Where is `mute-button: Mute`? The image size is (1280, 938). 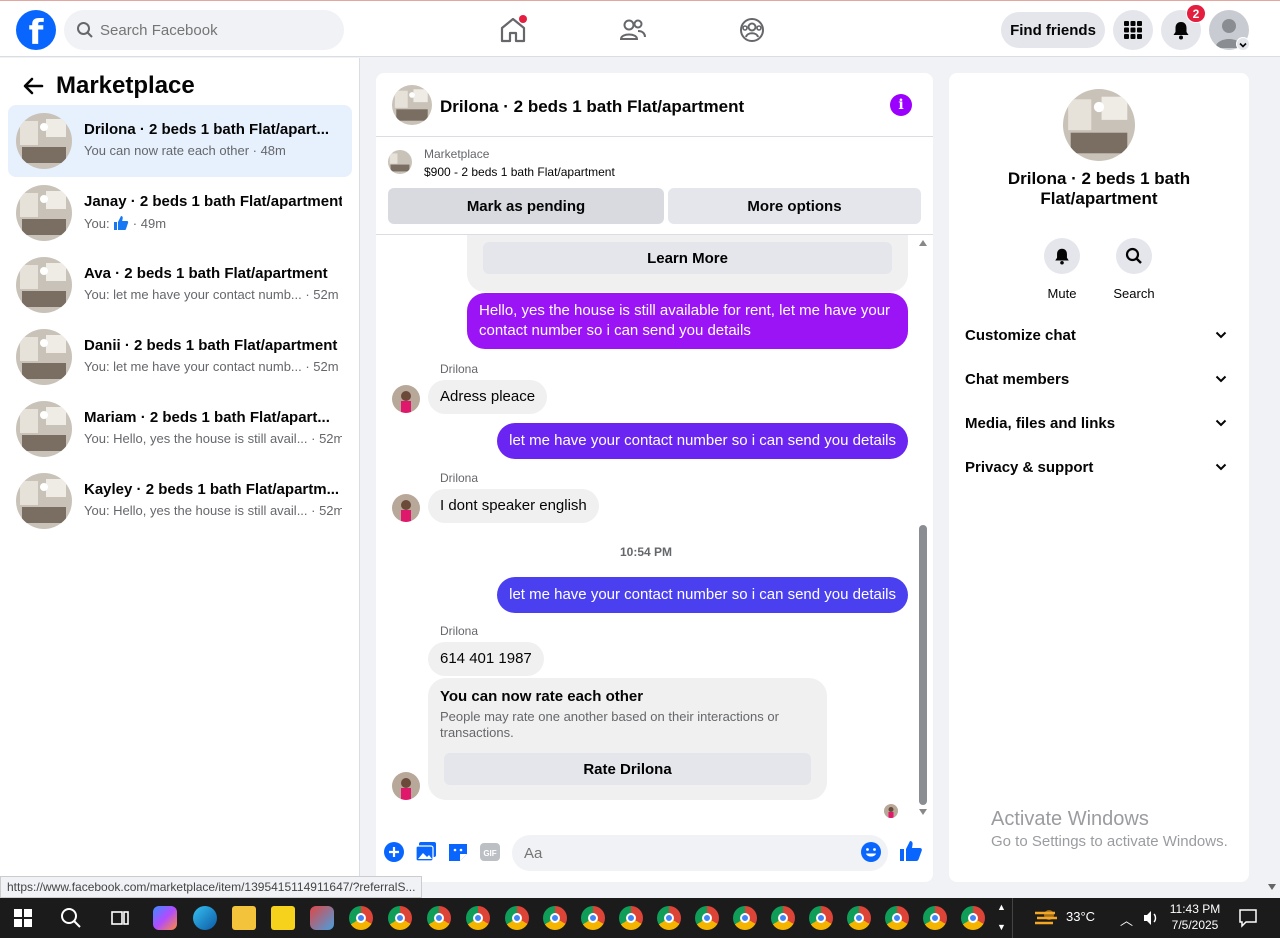 mute-button: Mute is located at coordinates (1062, 269).